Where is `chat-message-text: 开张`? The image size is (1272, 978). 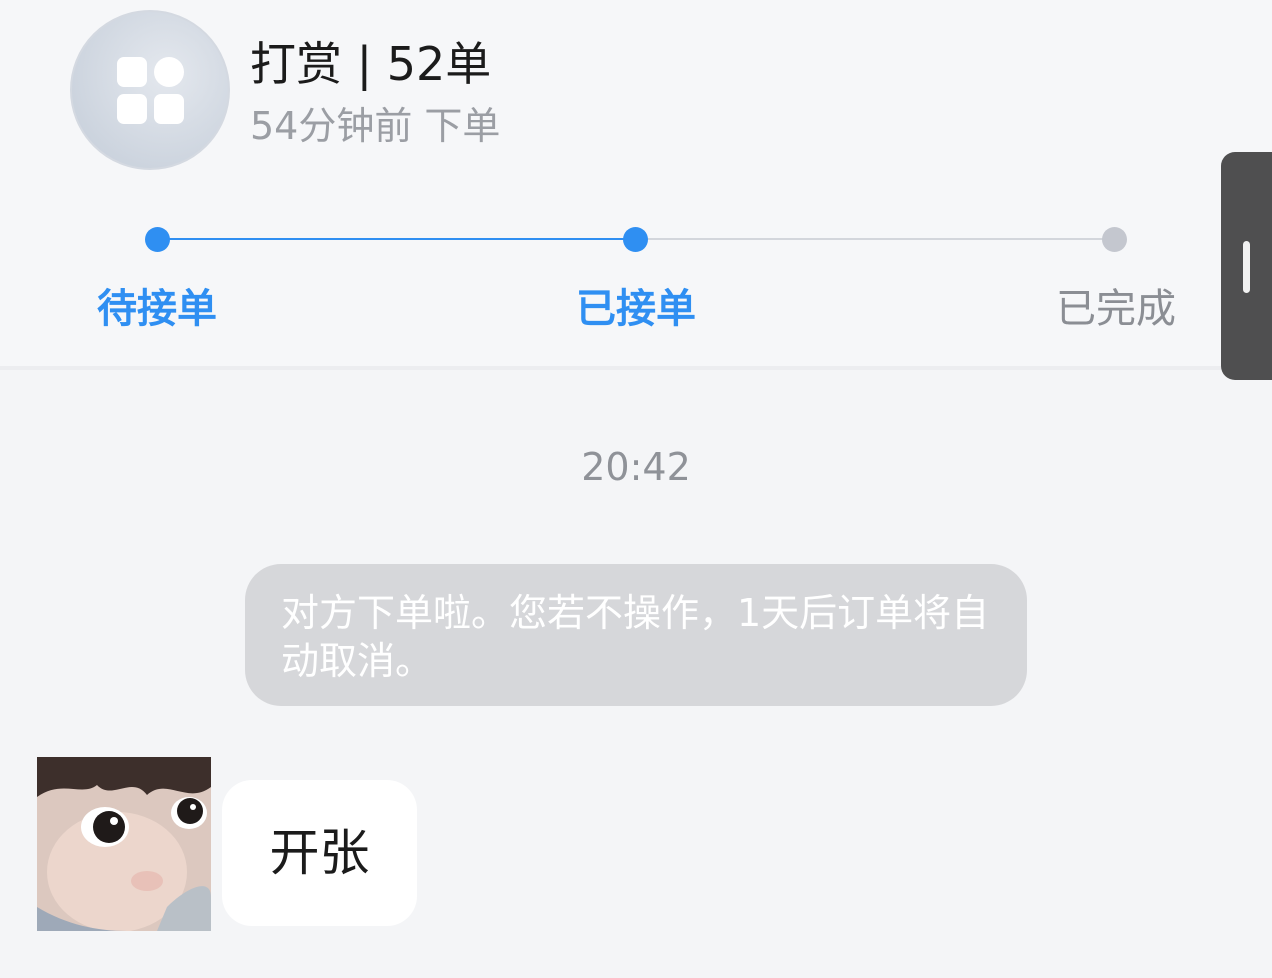
chat-message-text: 开张 is located at coordinates (319, 853).